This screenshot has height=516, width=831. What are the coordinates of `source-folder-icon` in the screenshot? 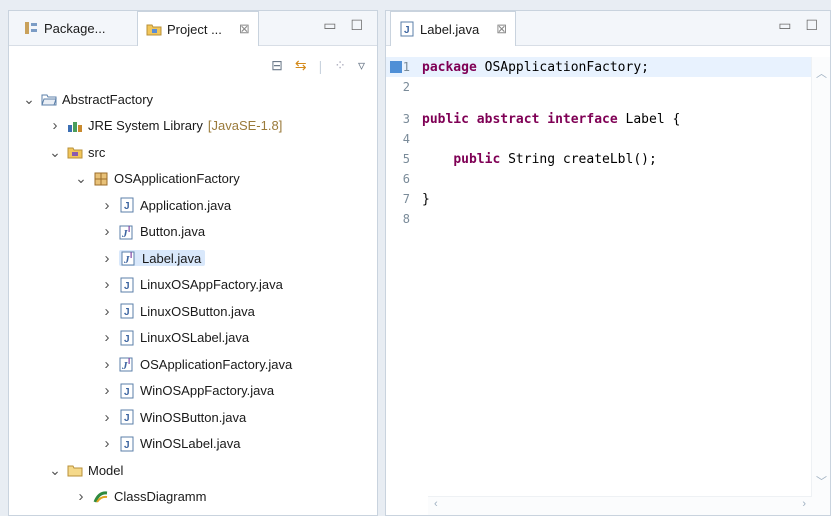 It's located at (75, 152).